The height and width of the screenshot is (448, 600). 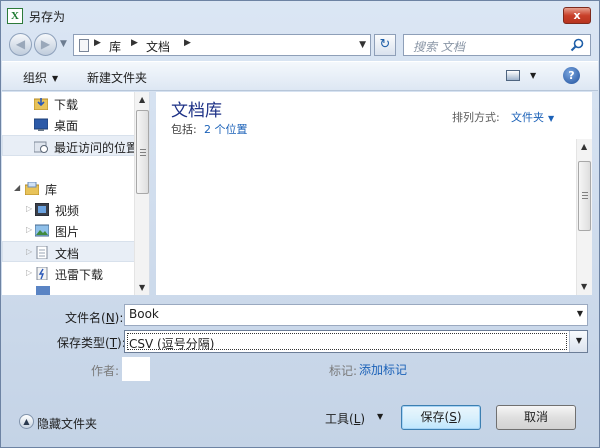 I want to click on nav-item-videos: ▷ 视频, so click(x=68, y=209).